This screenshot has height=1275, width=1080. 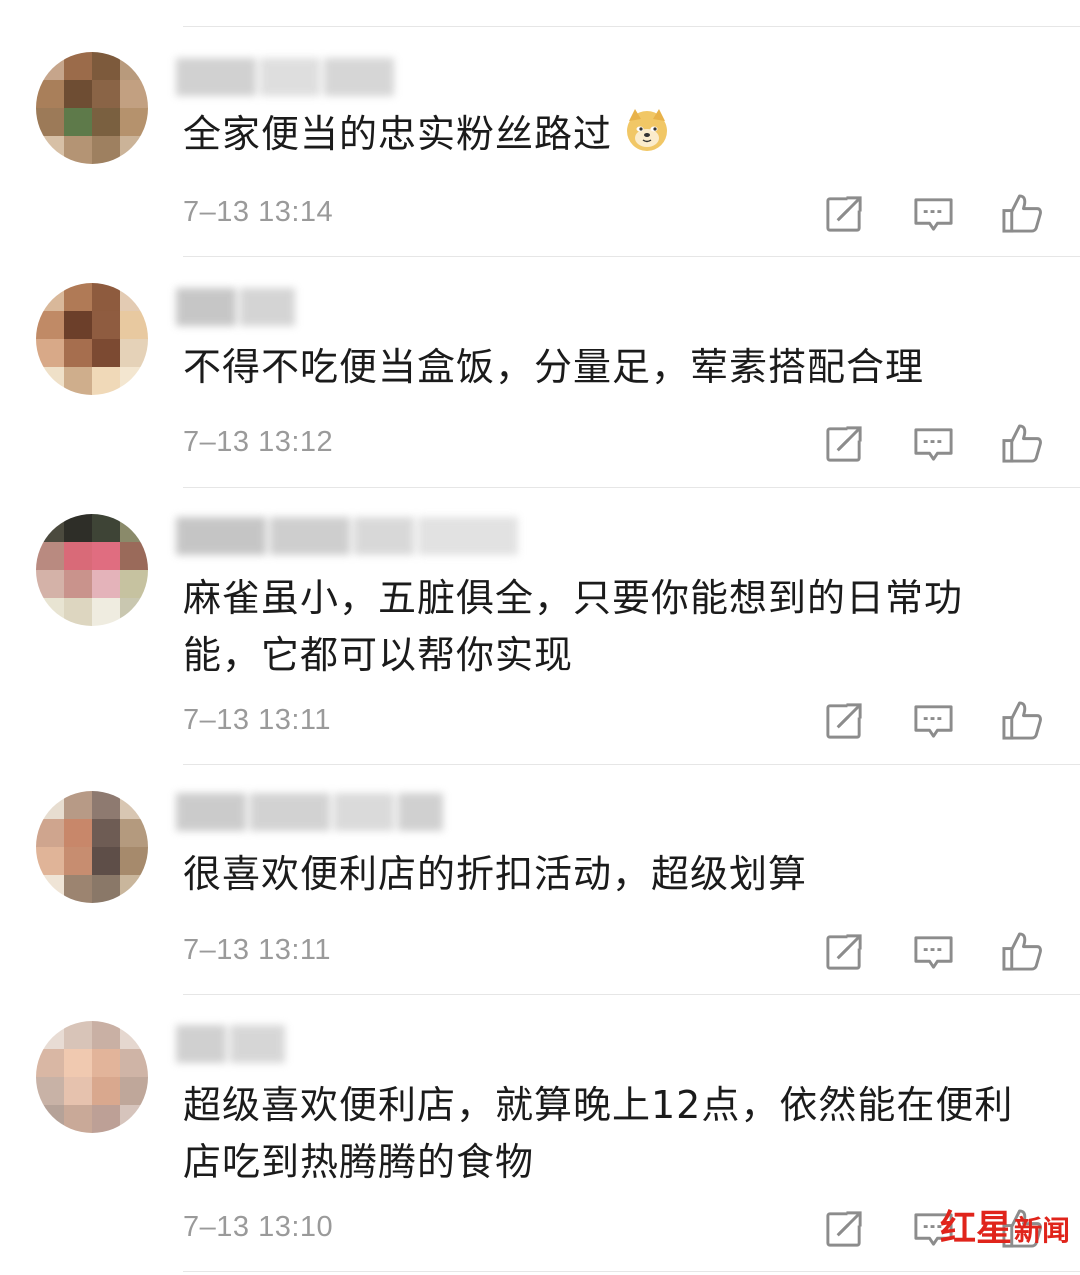 What do you see at coordinates (975, 1228) in the screenshot?
I see `watermark-text-a: 红星` at bounding box center [975, 1228].